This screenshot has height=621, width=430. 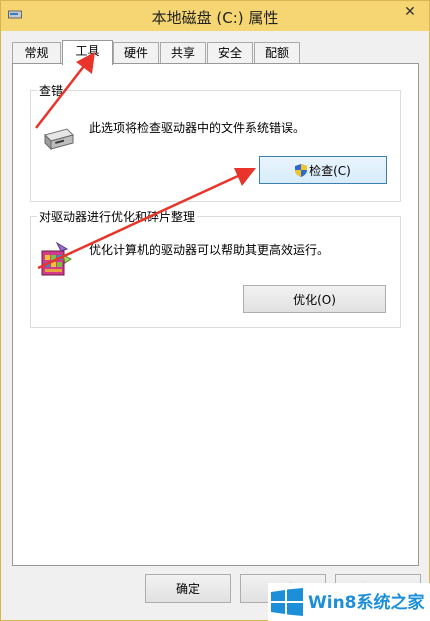 What do you see at coordinates (277, 53) in the screenshot?
I see `tab-quota: 配额` at bounding box center [277, 53].